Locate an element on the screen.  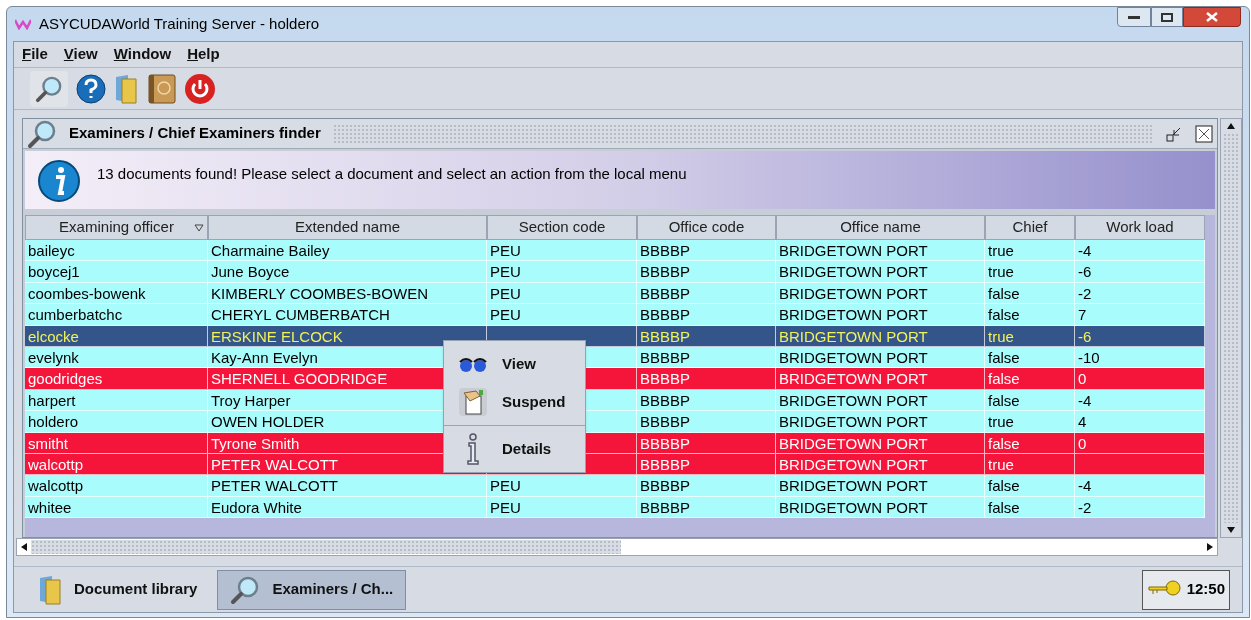
table-cell: boycej1 is located at coordinates (54, 272).